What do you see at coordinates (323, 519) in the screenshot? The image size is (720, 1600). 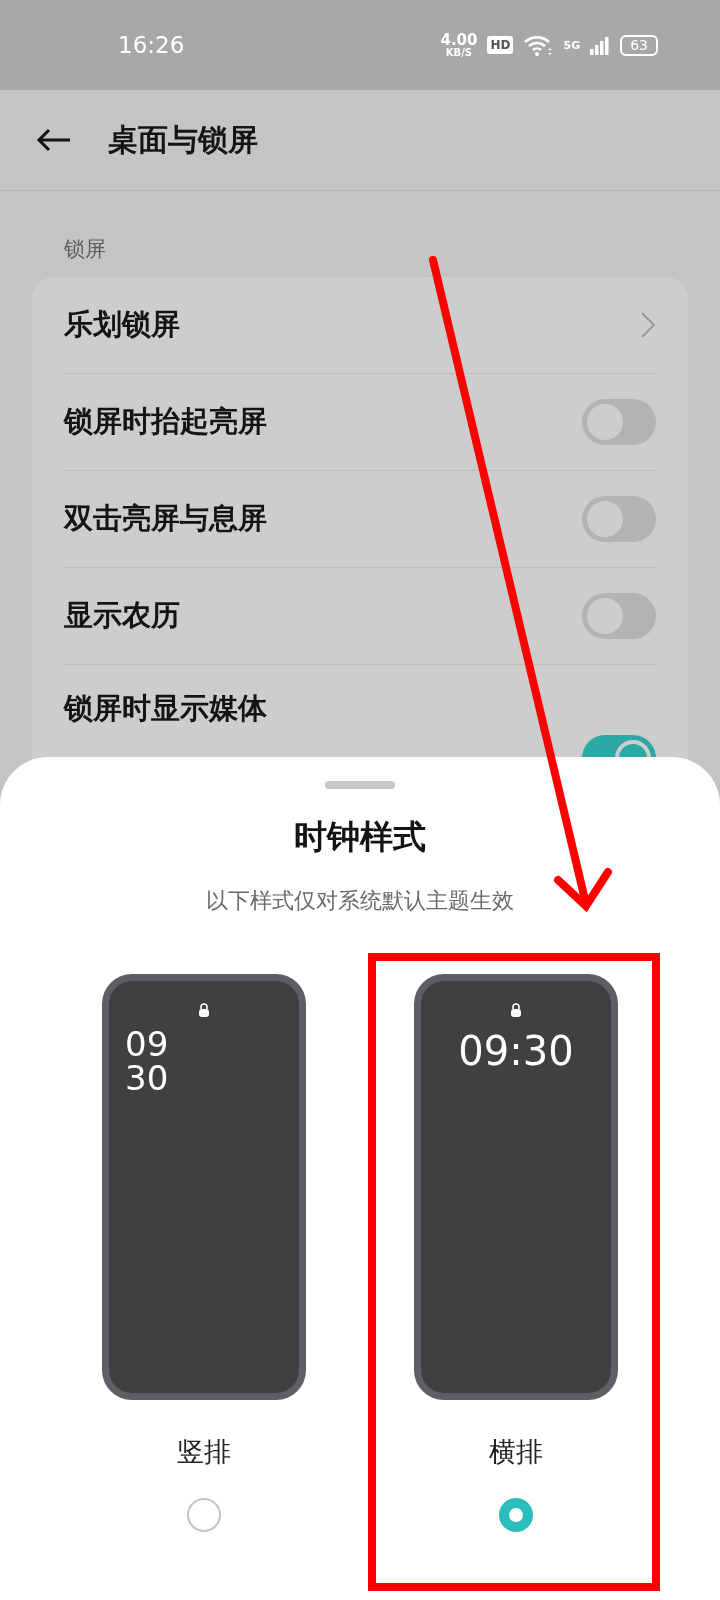 I see `setting-title: 双击亮屏与息屏` at bounding box center [323, 519].